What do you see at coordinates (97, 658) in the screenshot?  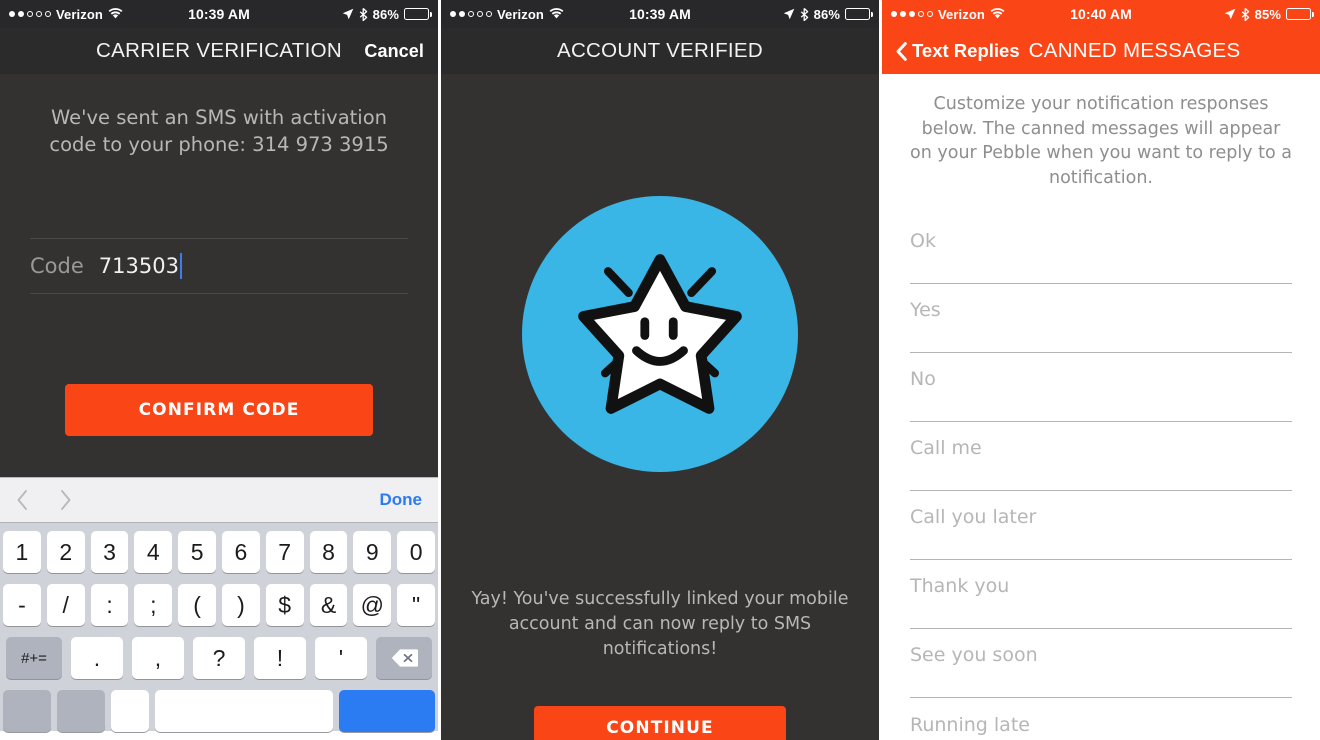 I see `key-period: .` at bounding box center [97, 658].